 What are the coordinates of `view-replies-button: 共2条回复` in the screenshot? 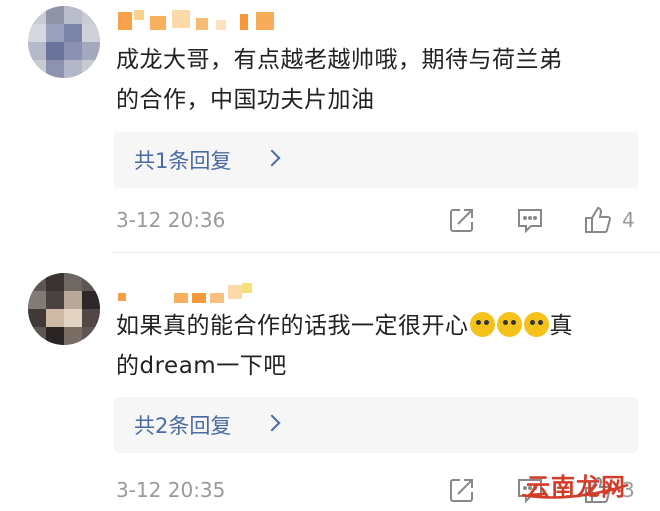 It's located at (376, 425).